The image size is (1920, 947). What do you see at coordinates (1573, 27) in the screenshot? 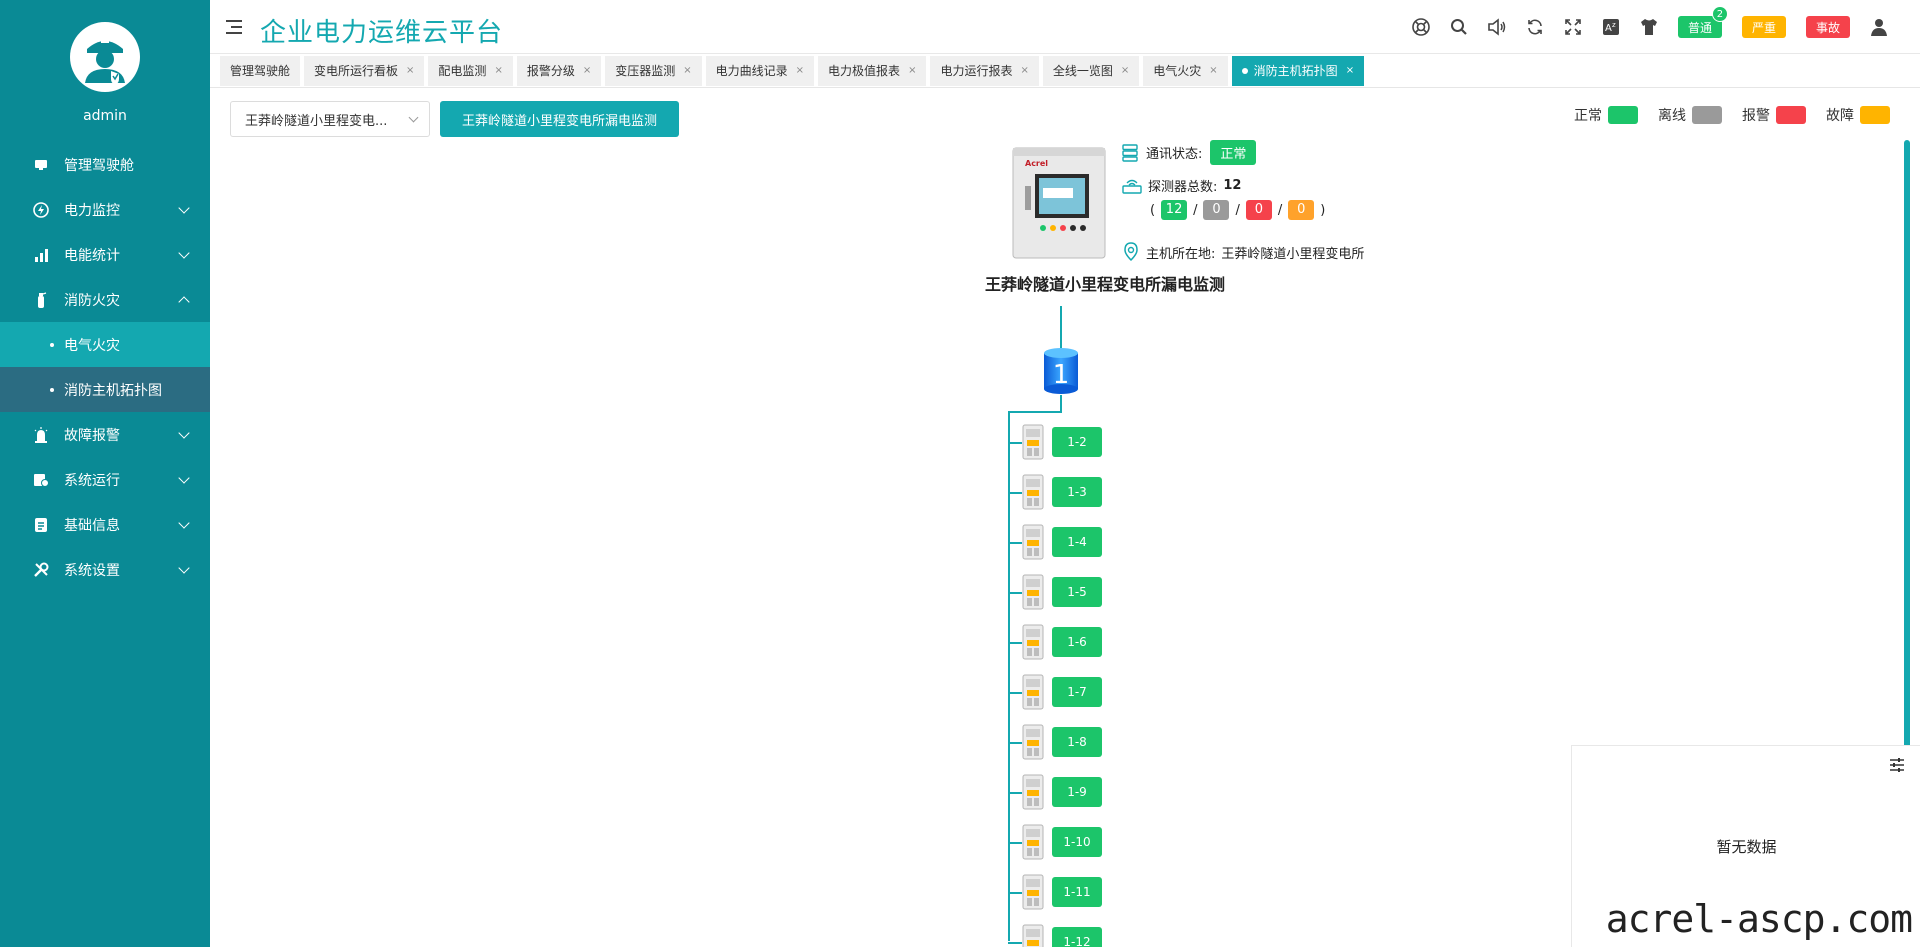
I see `fullscreen-icon` at bounding box center [1573, 27].